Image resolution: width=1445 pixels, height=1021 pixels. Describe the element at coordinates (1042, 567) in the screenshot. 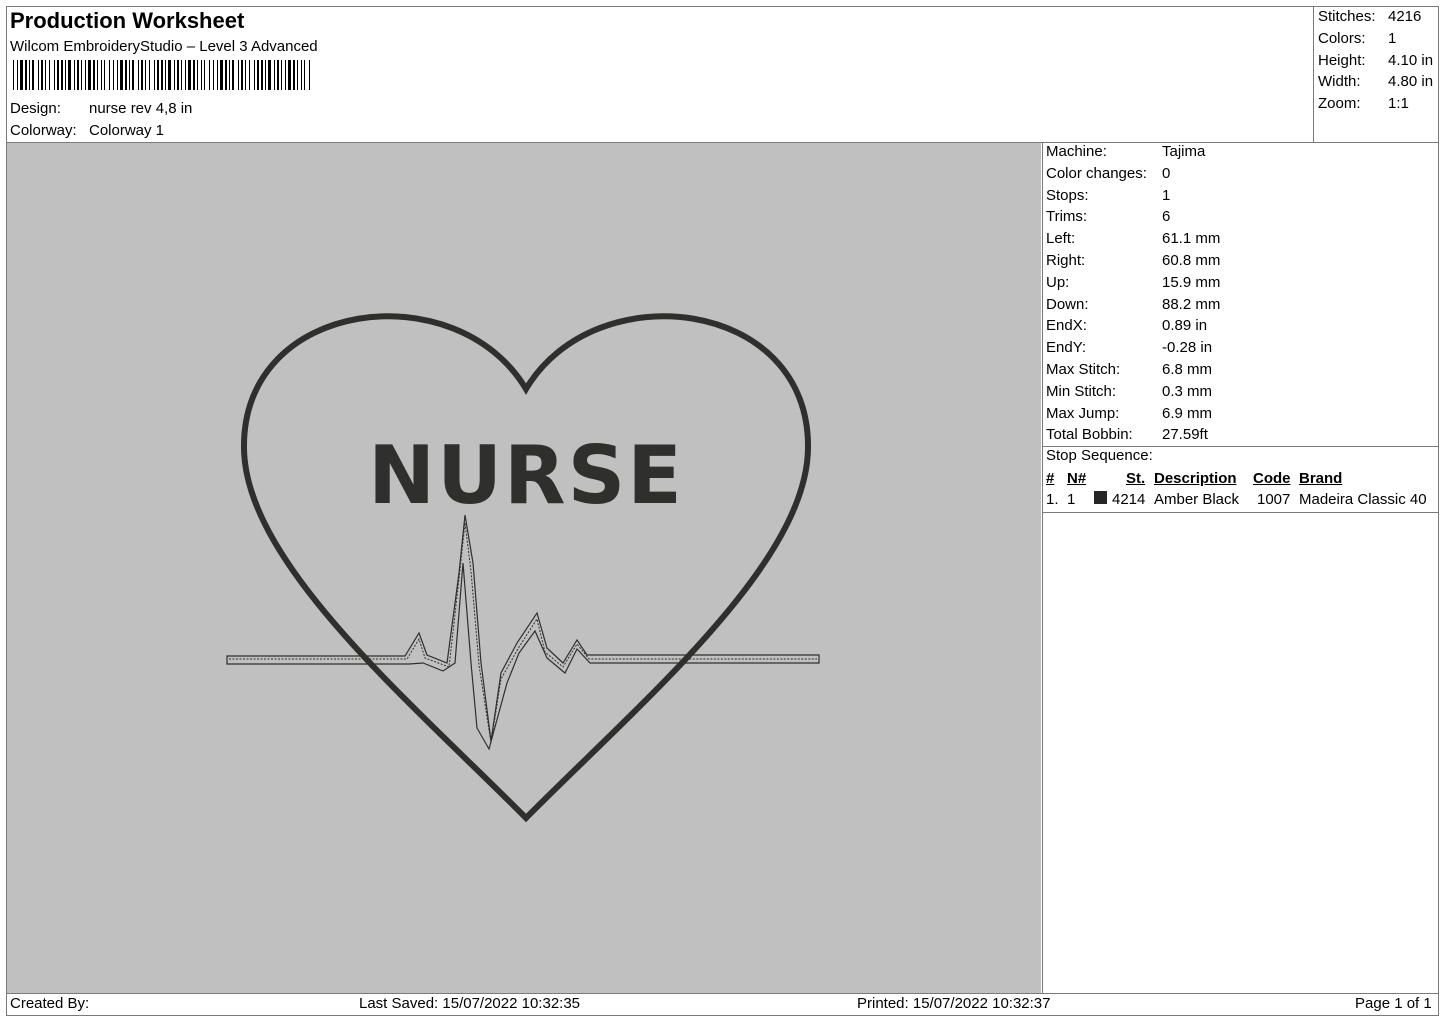

I see `preview-divider` at that location.